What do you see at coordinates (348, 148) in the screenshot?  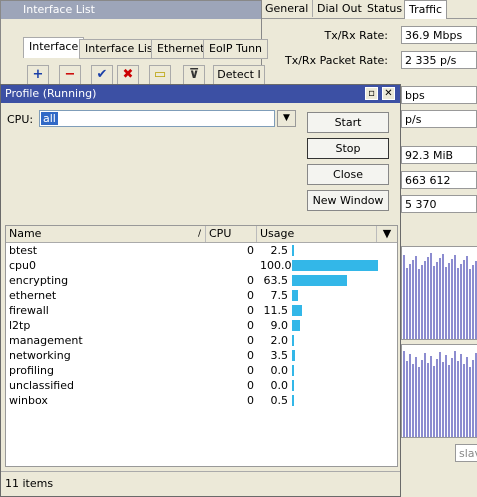 I see `stop-button: Stop` at bounding box center [348, 148].